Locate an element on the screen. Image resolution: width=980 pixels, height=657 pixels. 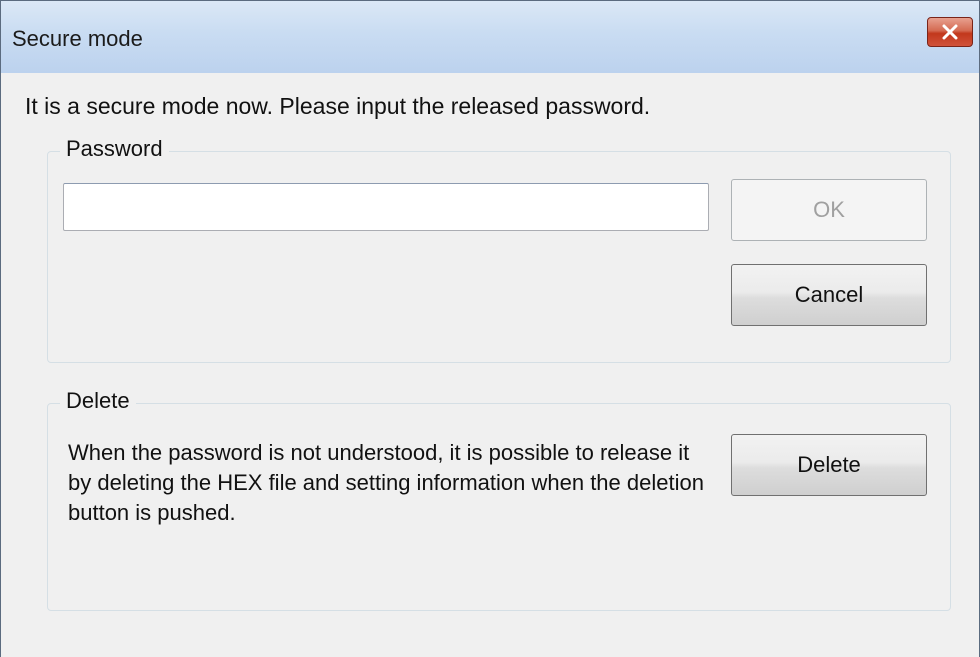
cancel-button: Cancel is located at coordinates (829, 295).